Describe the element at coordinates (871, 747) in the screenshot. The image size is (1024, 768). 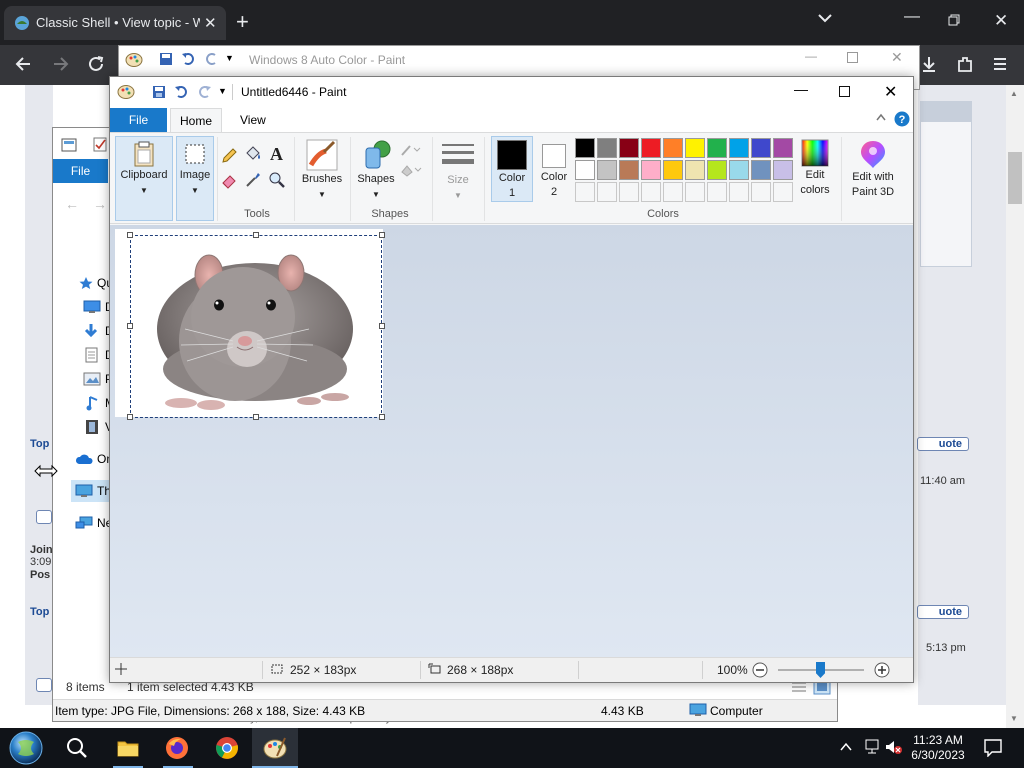
I see `network-tray-icon` at that location.